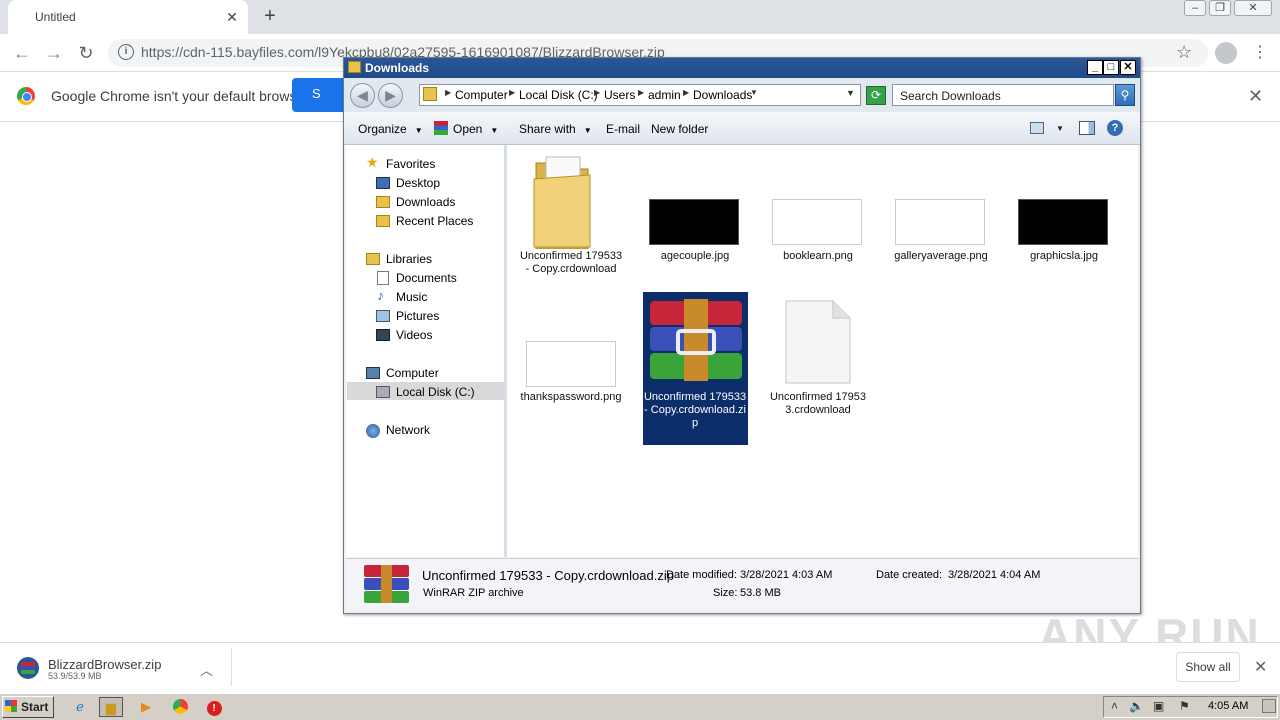 The width and height of the screenshot is (1280, 720). I want to click on search-icon: ⚲, so click(1125, 95).